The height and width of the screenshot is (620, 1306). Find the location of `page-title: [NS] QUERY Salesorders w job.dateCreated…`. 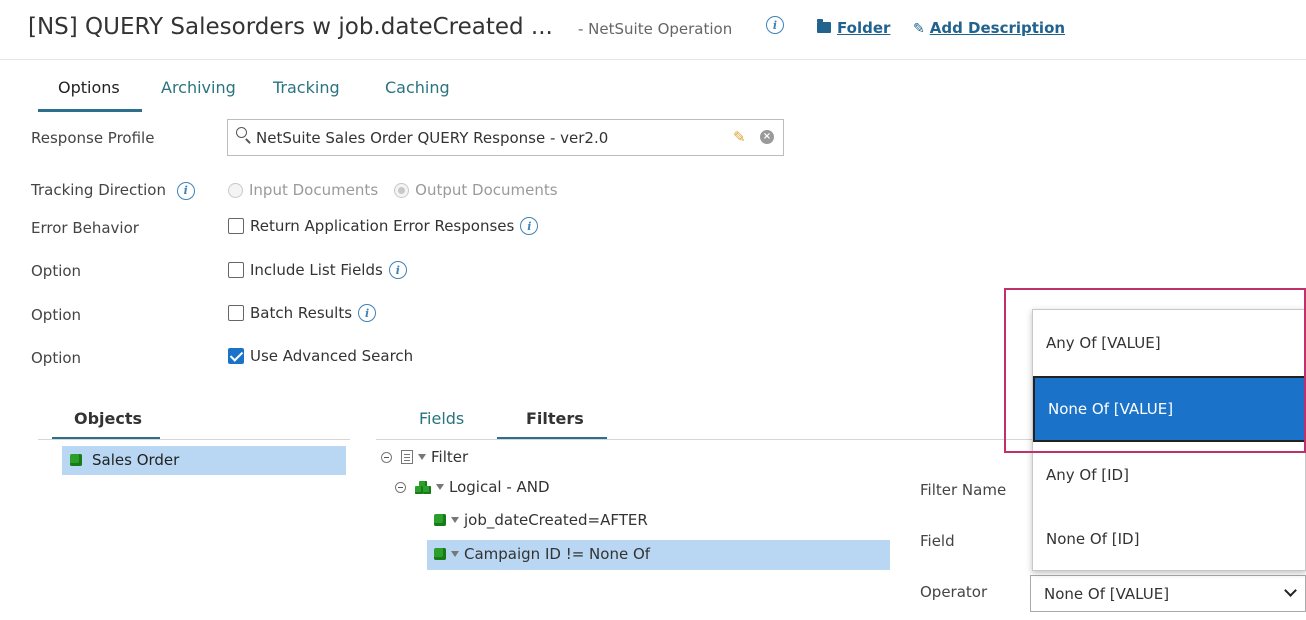

page-title: [NS] QUERY Salesorders w job.dateCreated… is located at coordinates (290, 27).